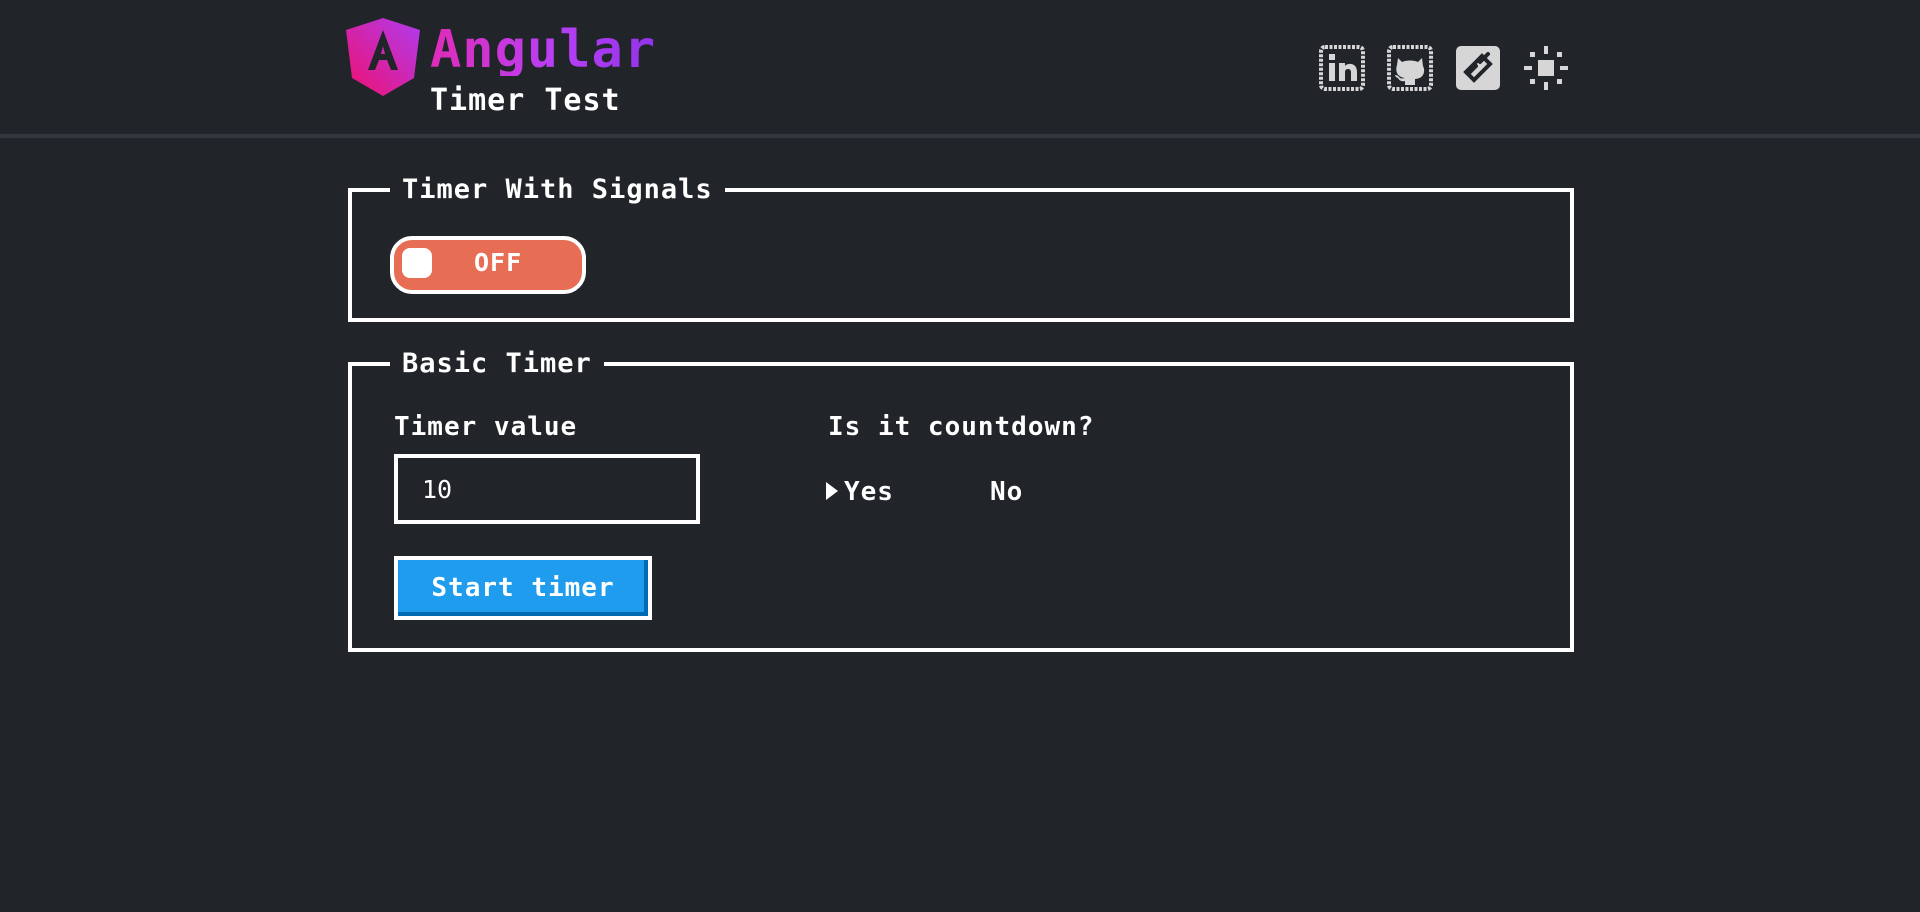  I want to click on page-subtitle: Timer Test, so click(525, 100).